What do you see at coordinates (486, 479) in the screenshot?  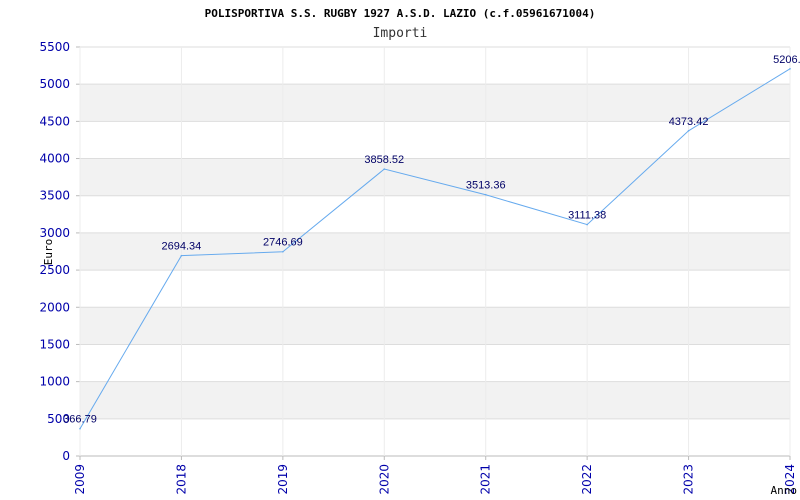 I see `x-tick-label: 2021` at bounding box center [486, 479].